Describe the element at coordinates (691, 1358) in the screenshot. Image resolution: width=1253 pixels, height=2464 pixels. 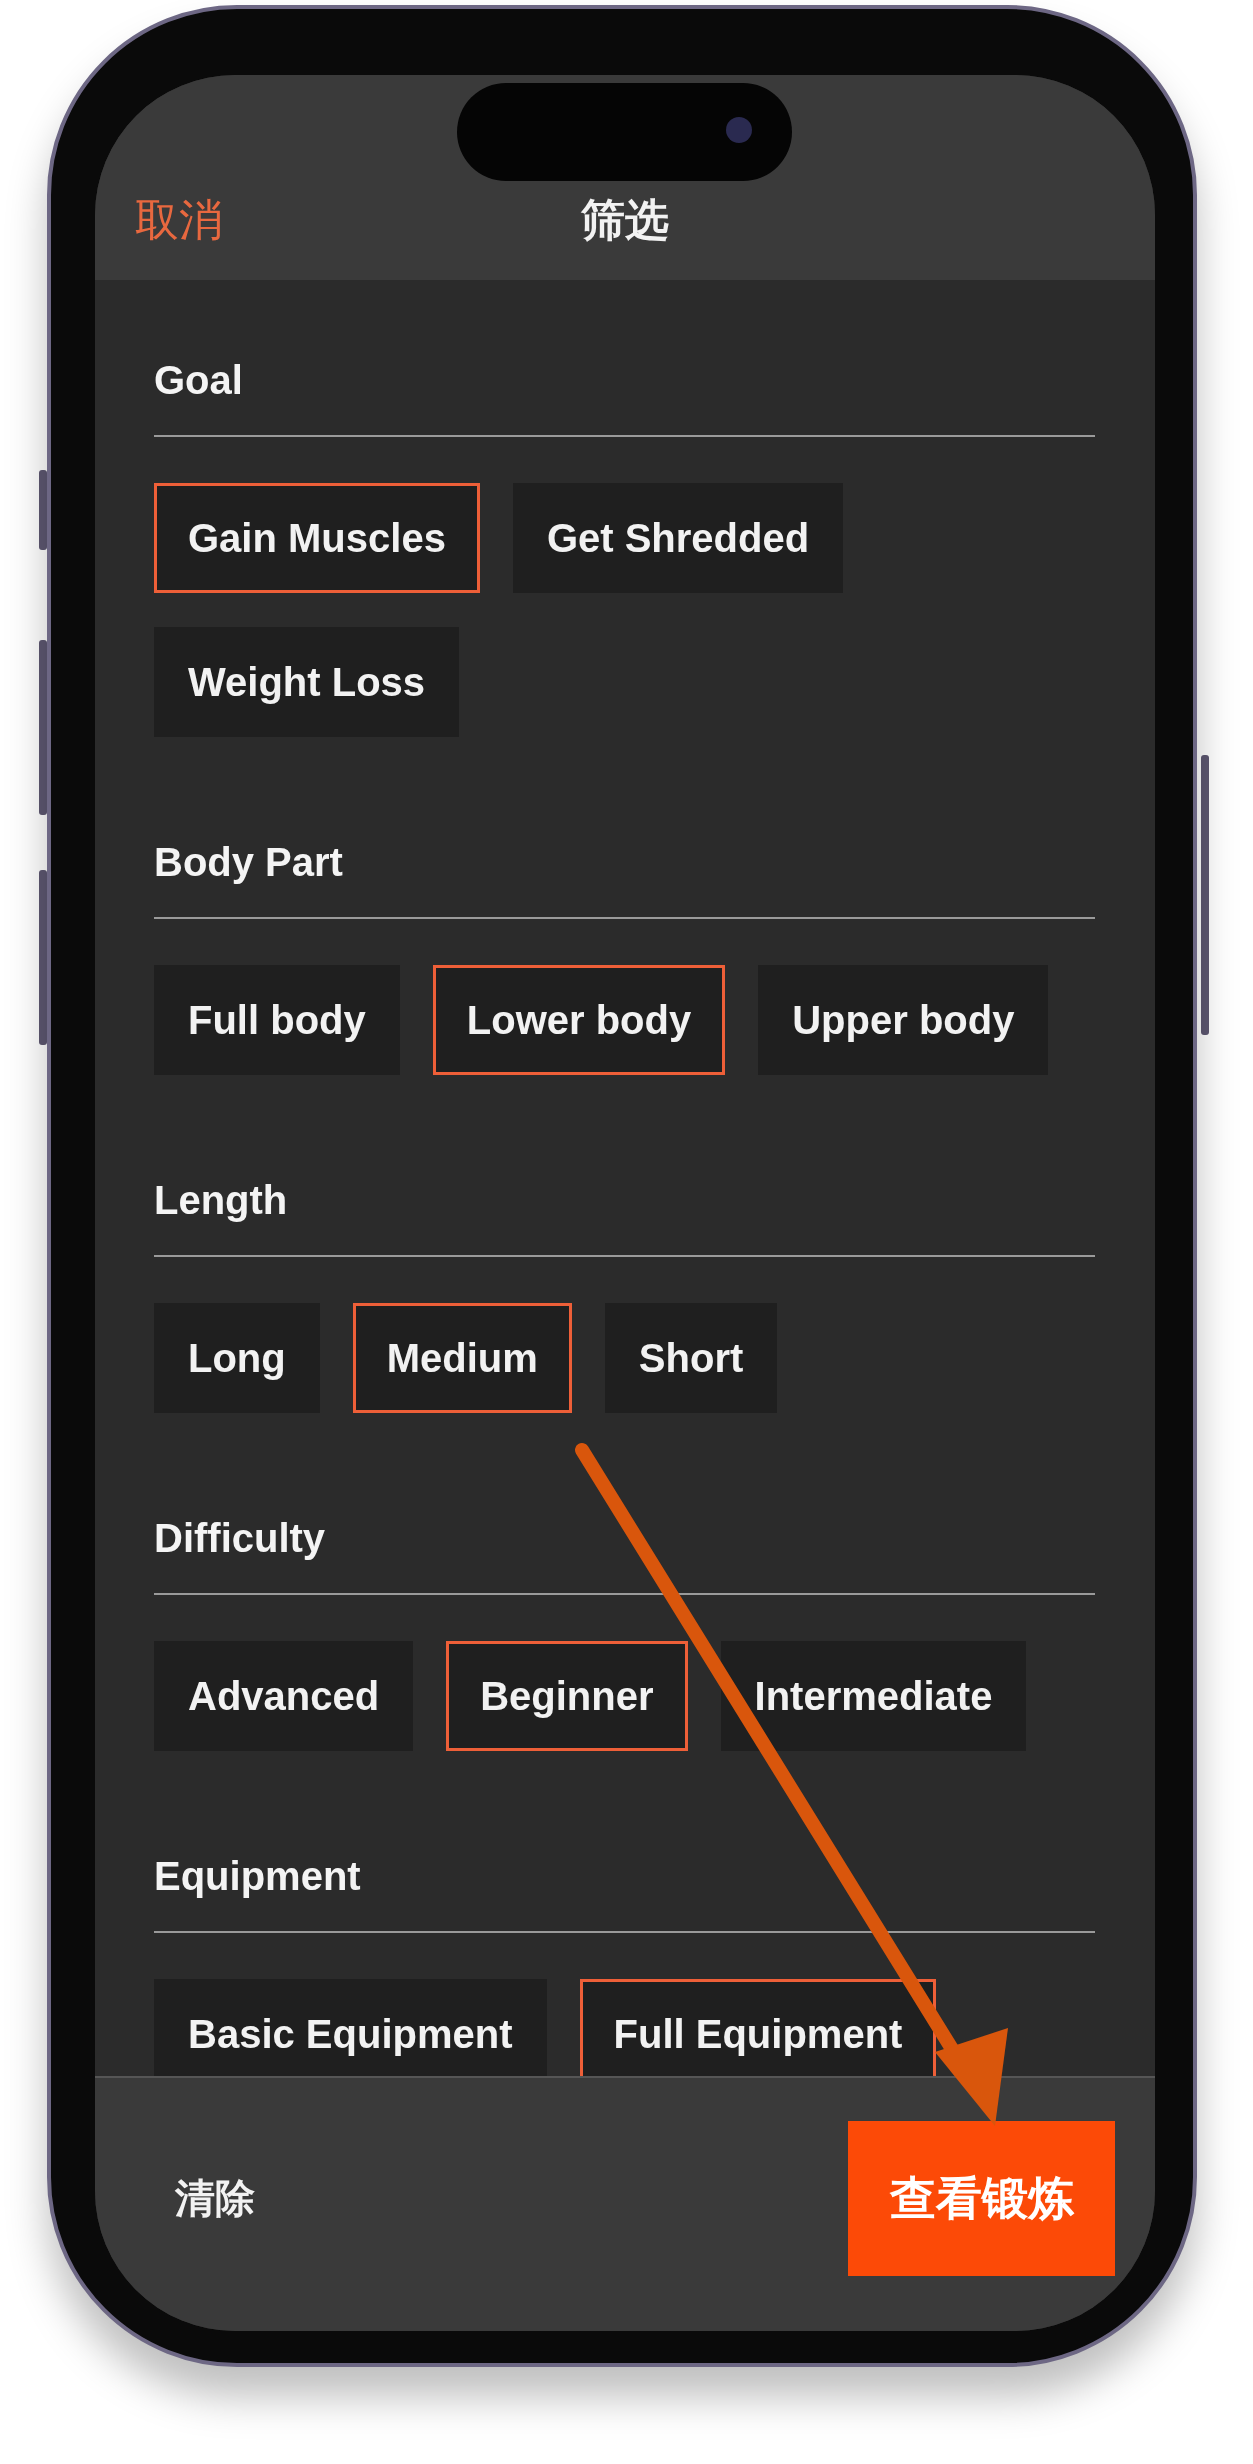
I see `filter-option: Short` at that location.